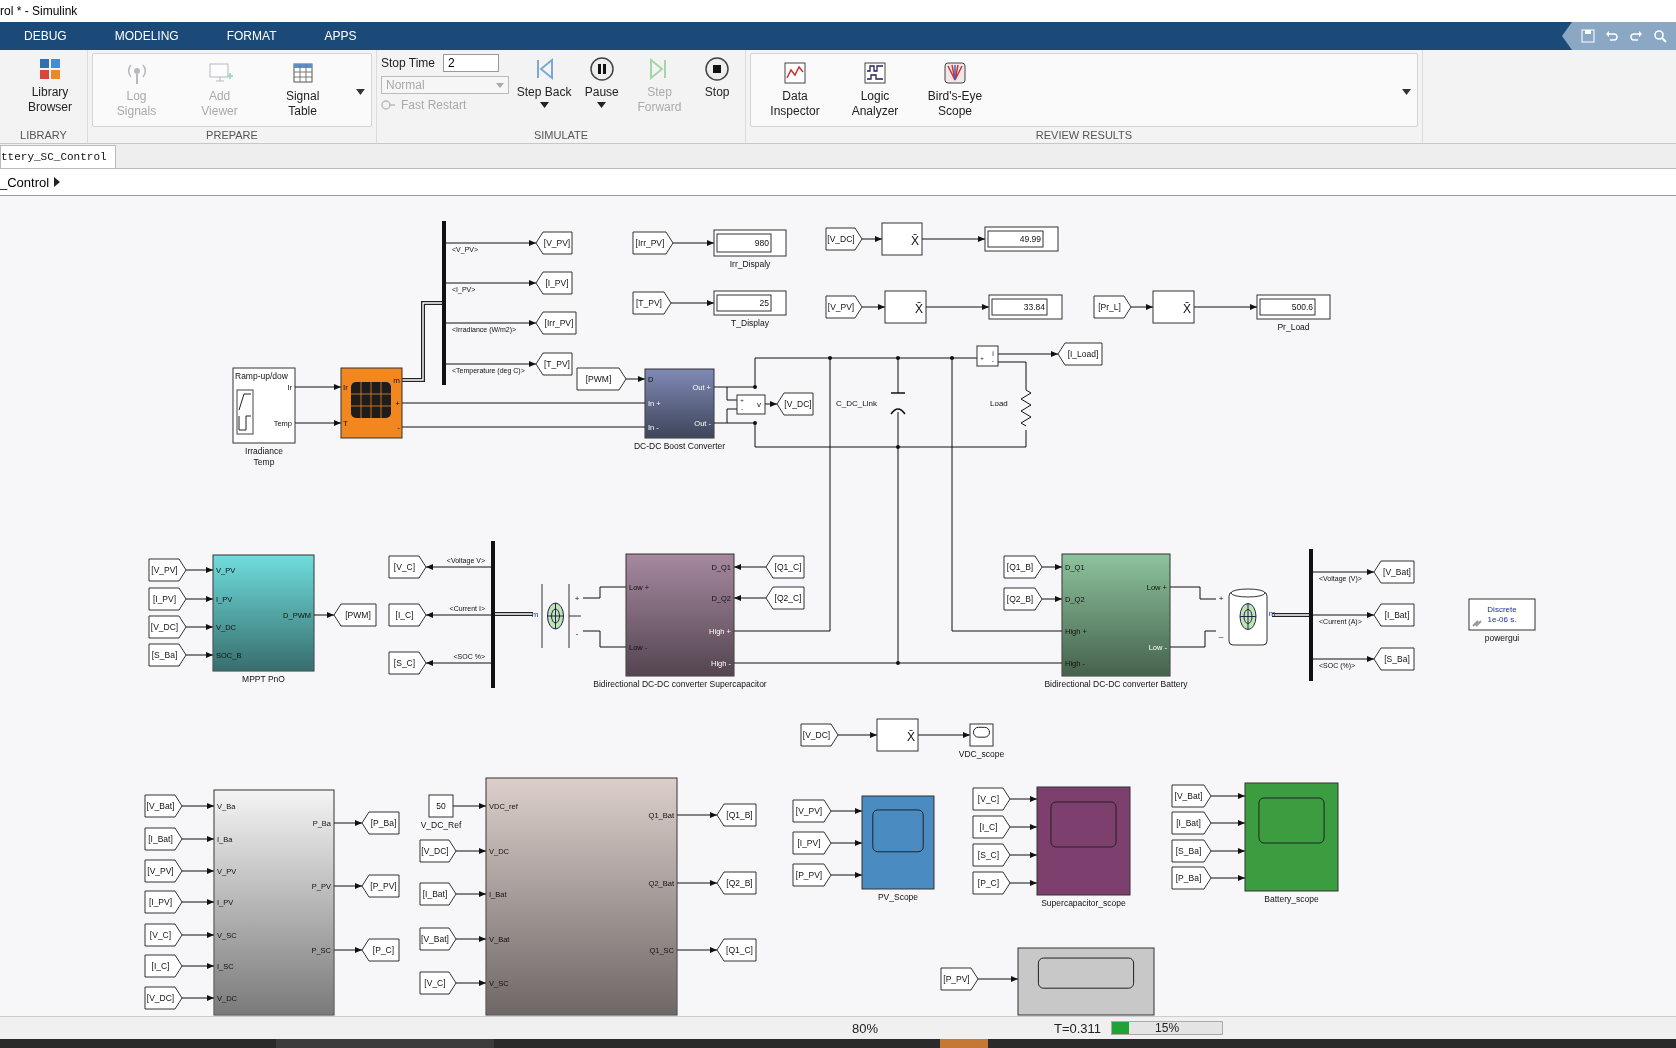 This screenshot has width=1676, height=1048. I want to click on redo-icon, so click(1636, 36).